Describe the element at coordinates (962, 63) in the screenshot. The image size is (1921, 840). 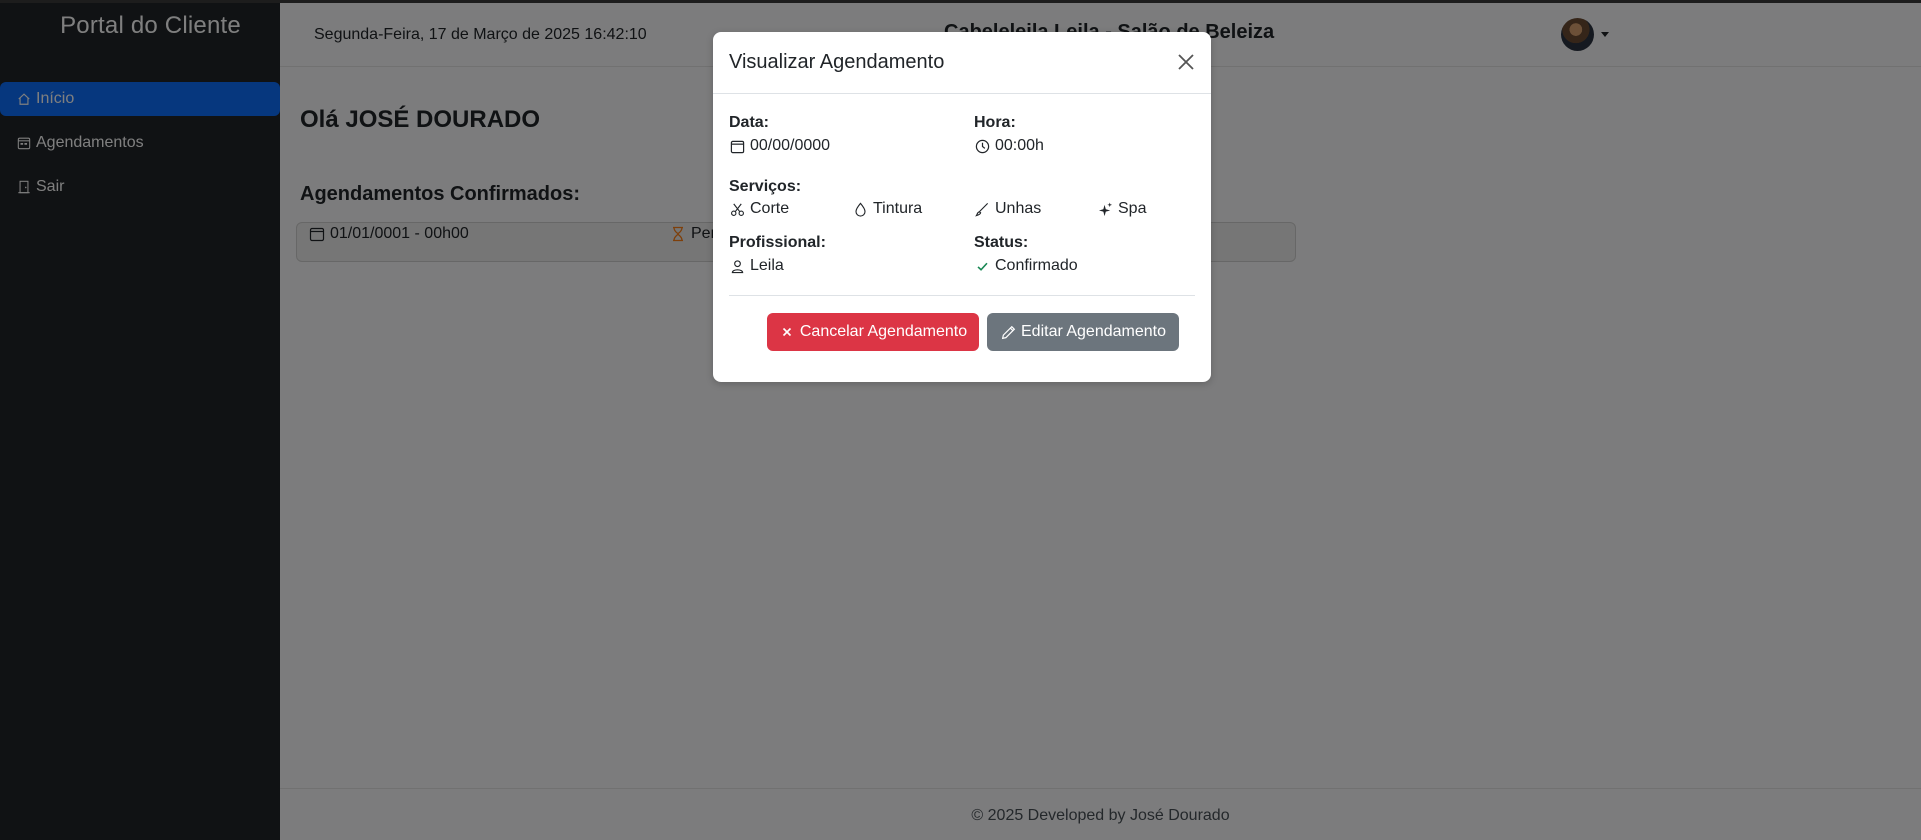
I see `modal-header: Visualizar Agendamento` at that location.